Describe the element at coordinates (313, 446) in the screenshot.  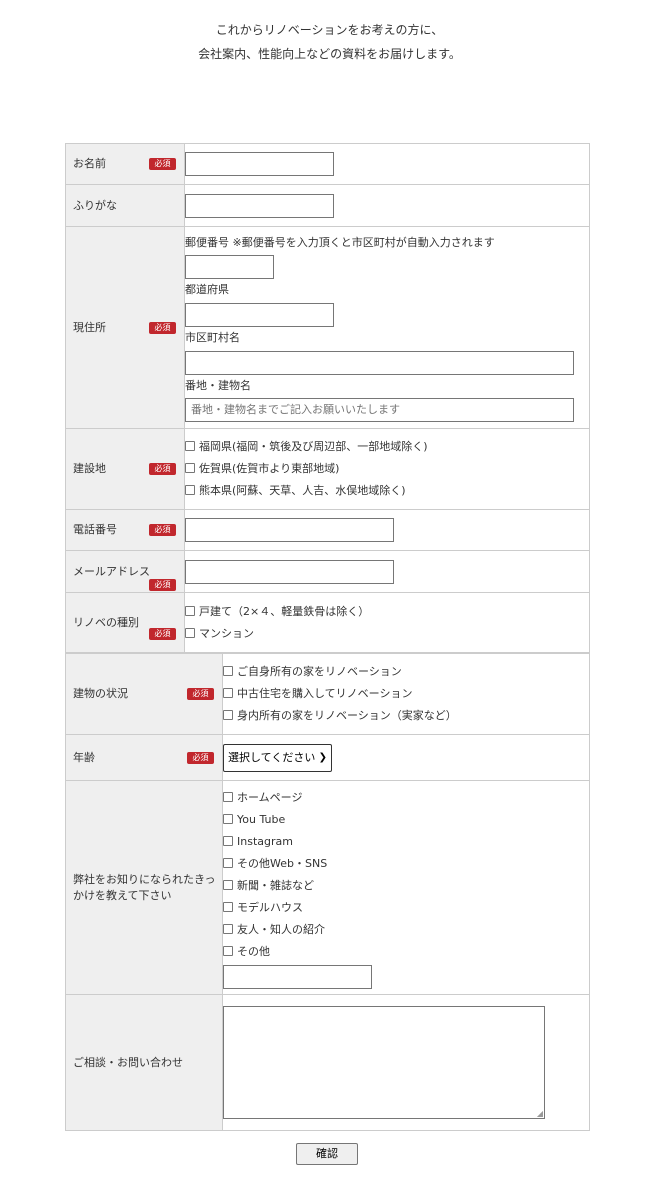
I see `option-label: 福岡県(福岡・筑後及び周辺部、一部地域除く)` at that location.